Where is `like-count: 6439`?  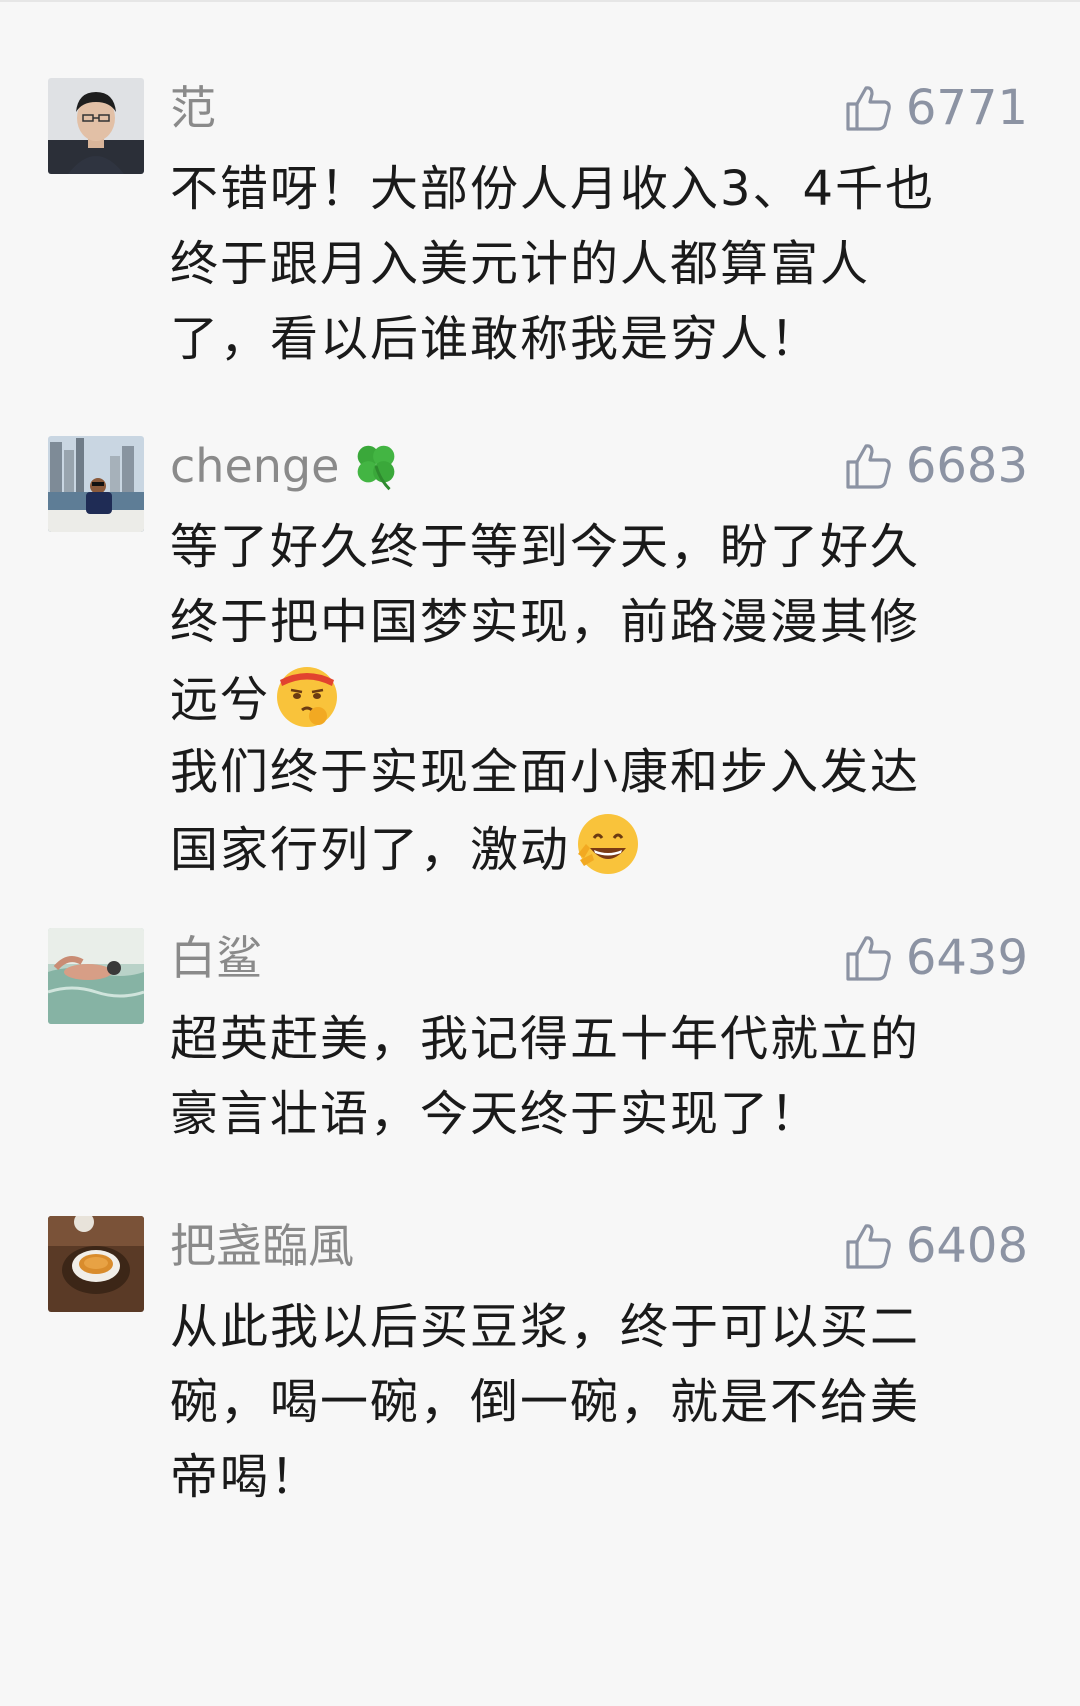
like-count: 6439 is located at coordinates (966, 958).